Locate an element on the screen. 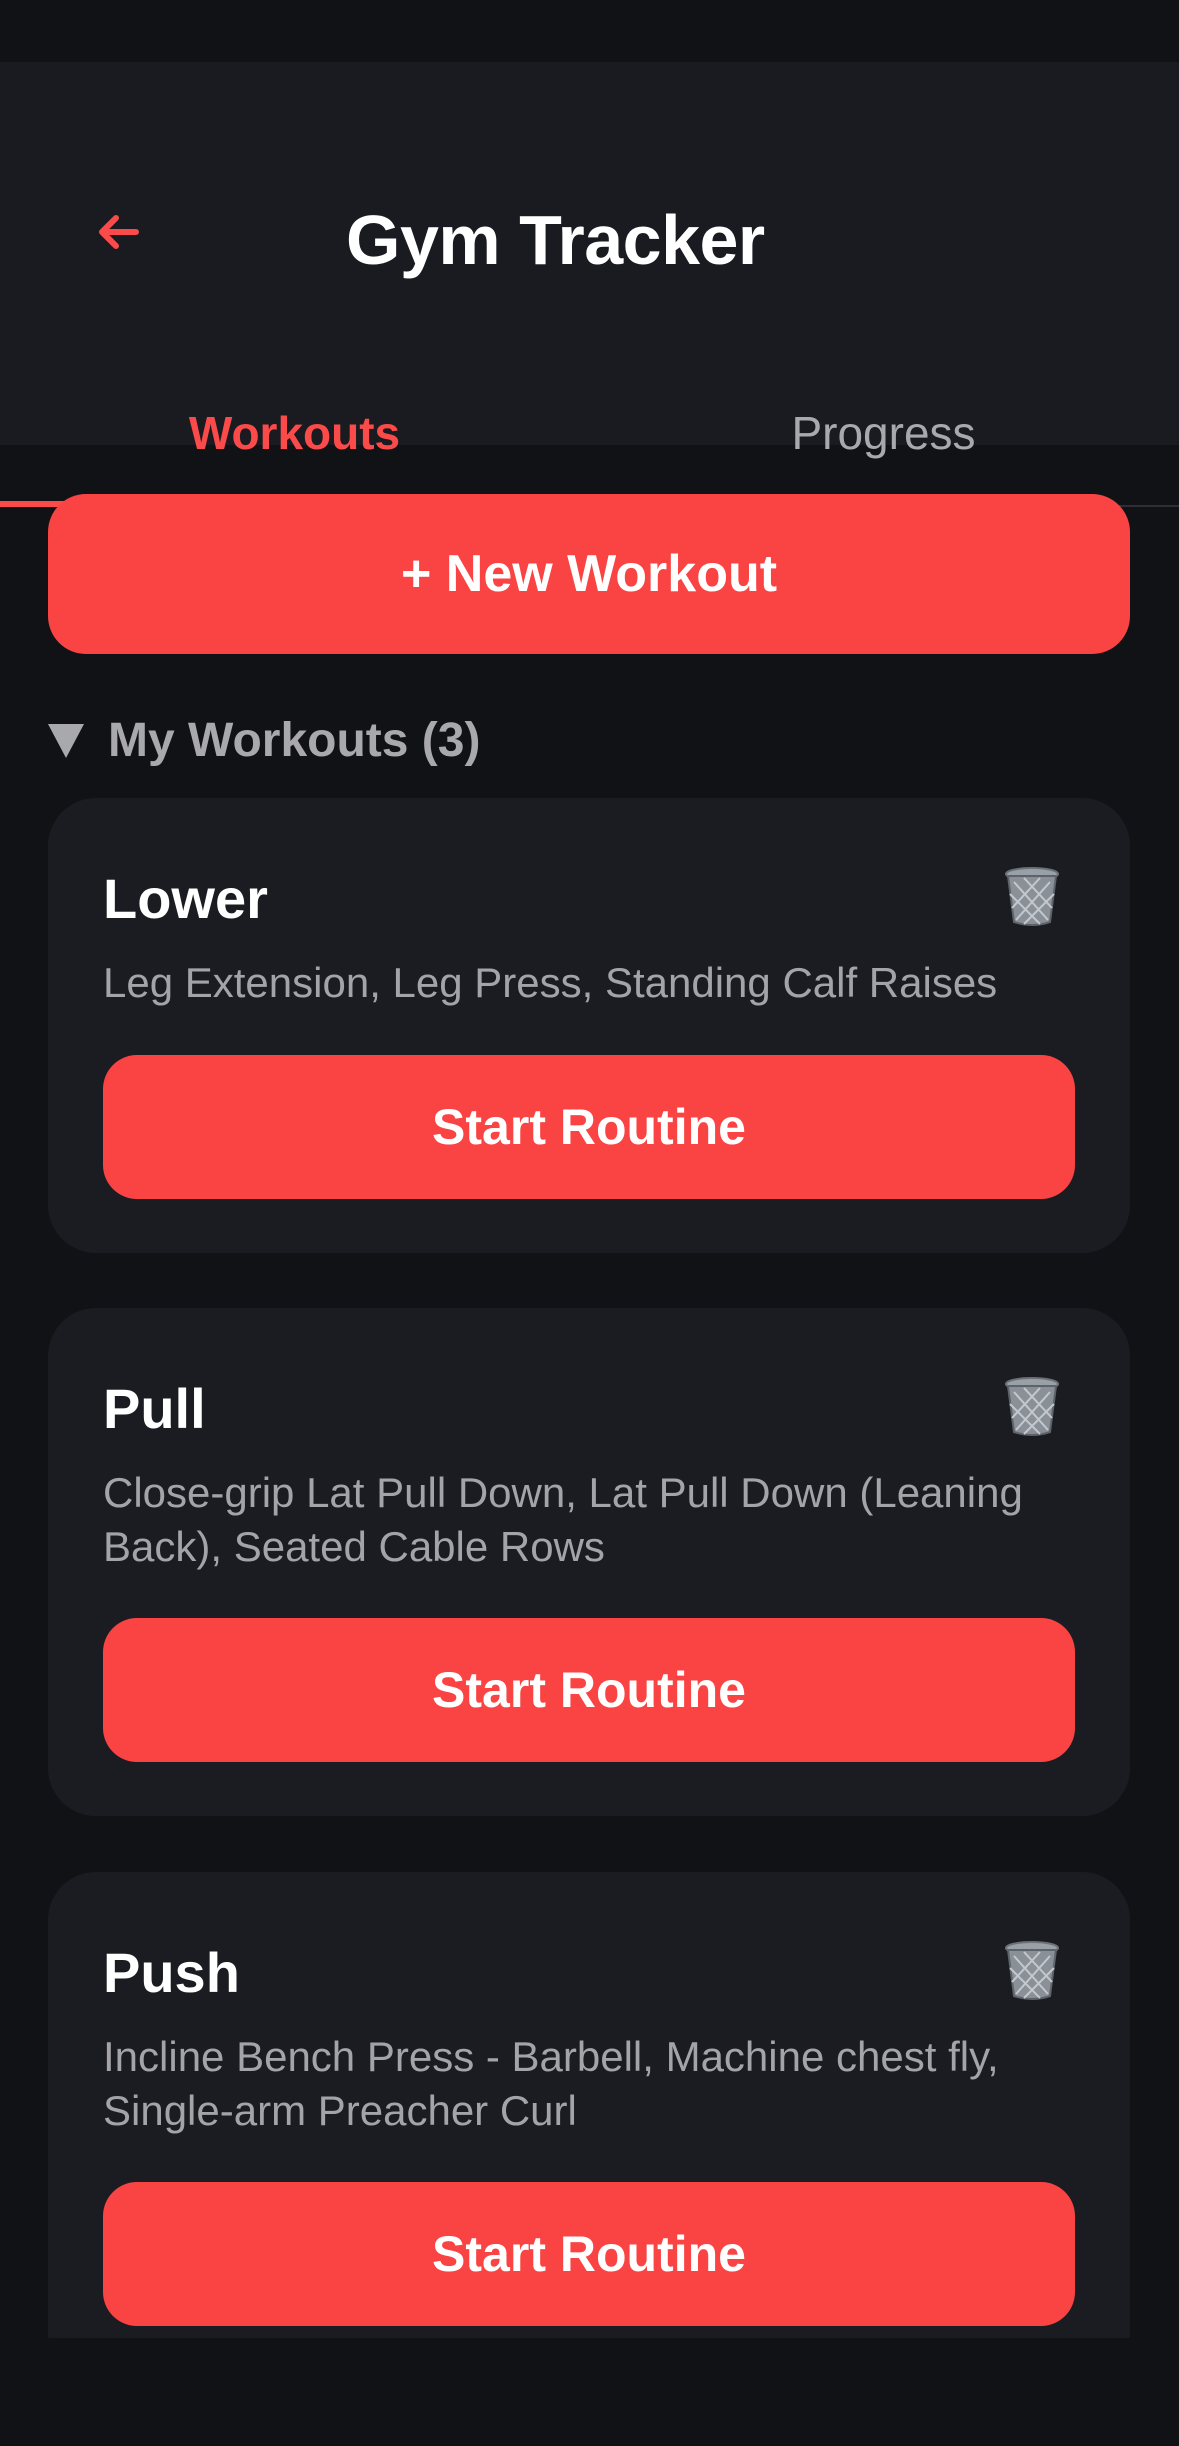 Image resolution: width=1179 pixels, height=2446 pixels. tab-workouts: Workouts is located at coordinates (294, 432).